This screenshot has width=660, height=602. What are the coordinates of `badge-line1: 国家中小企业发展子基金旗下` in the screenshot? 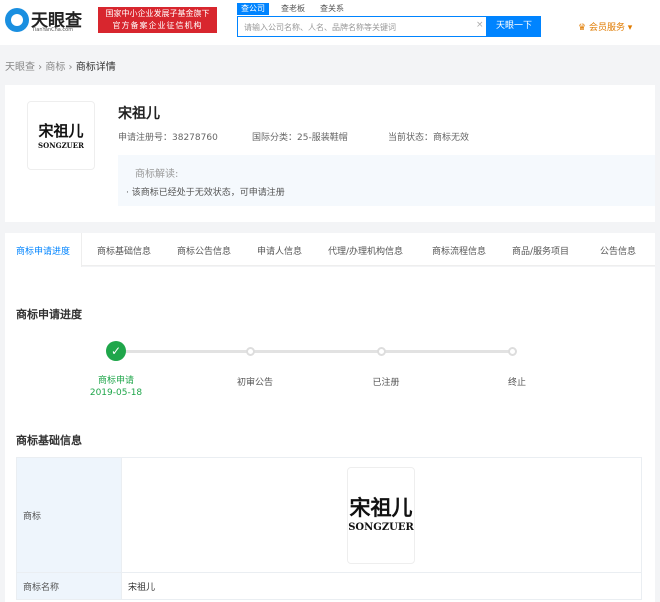 It's located at (157, 13).